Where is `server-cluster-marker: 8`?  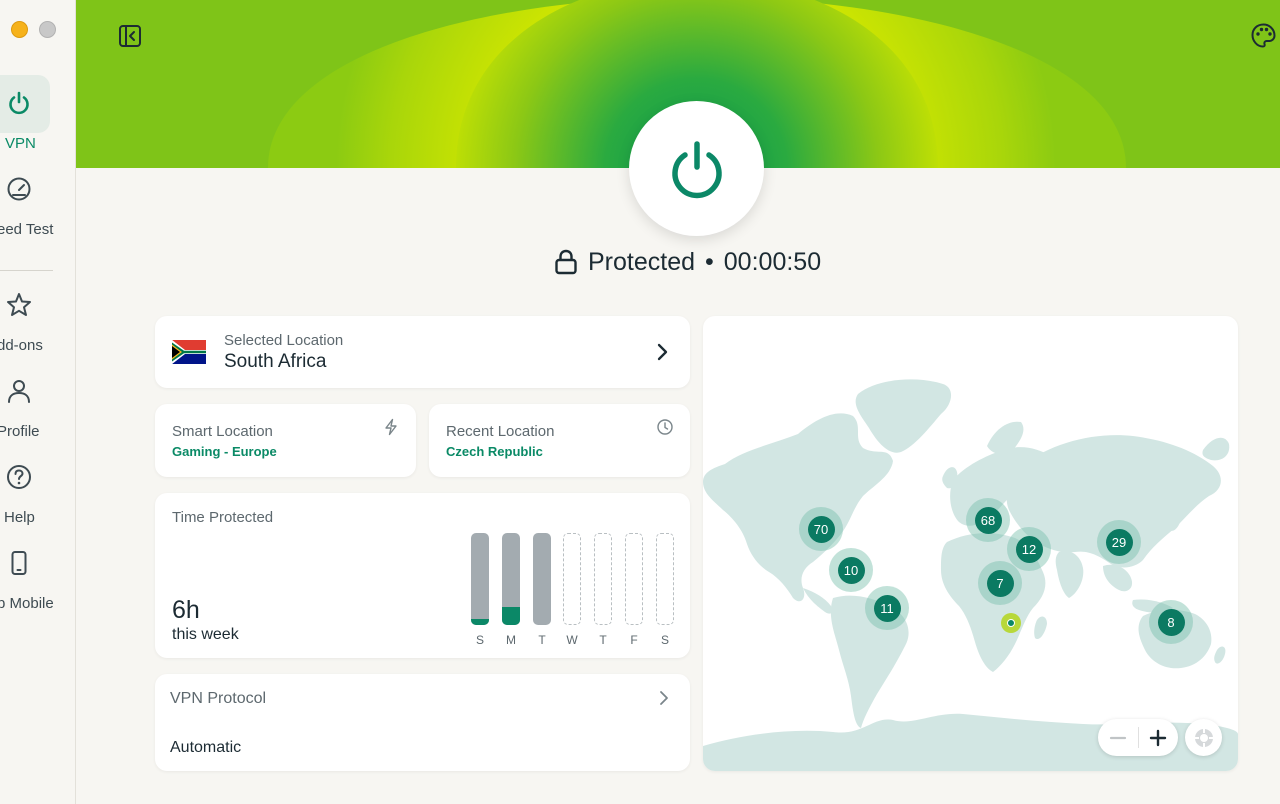
server-cluster-marker: 8 is located at coordinates (1171, 622).